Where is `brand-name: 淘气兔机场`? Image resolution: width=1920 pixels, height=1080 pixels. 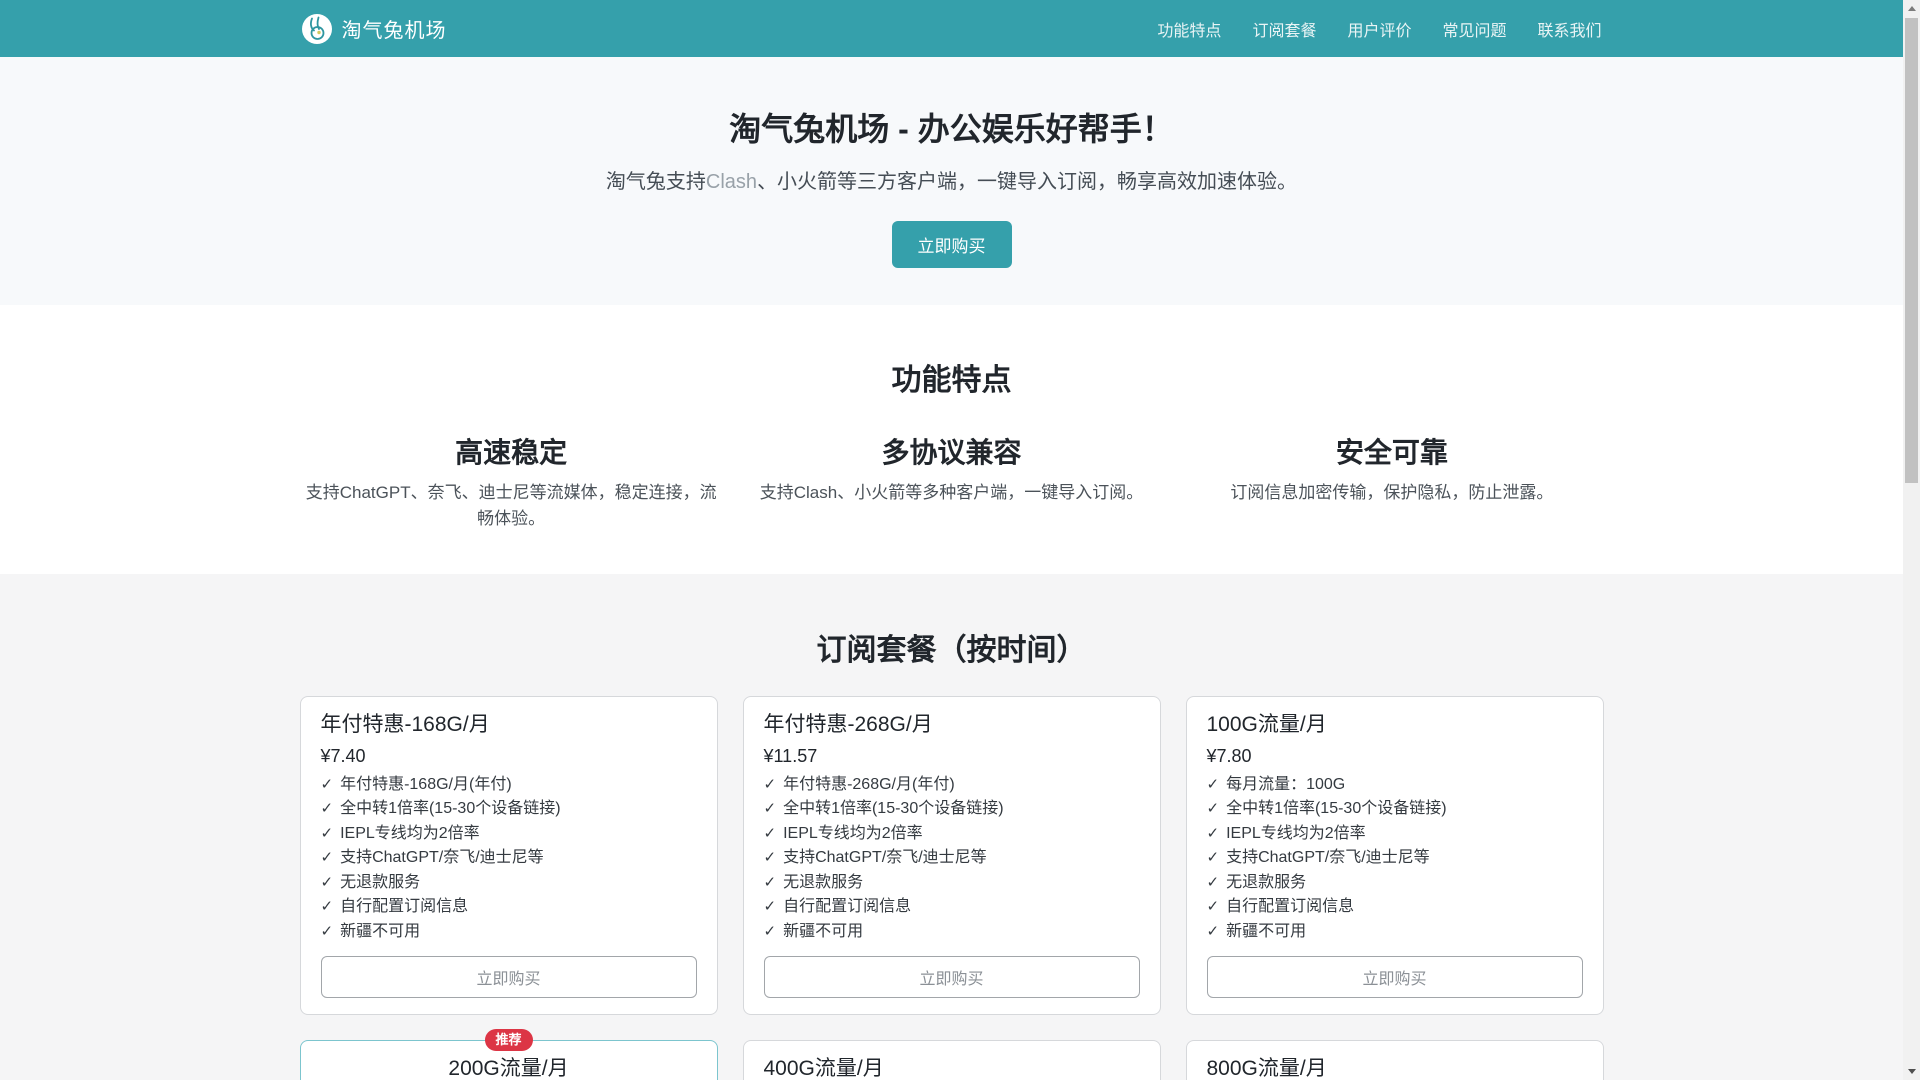 brand-name: 淘气兔机场 is located at coordinates (394, 31).